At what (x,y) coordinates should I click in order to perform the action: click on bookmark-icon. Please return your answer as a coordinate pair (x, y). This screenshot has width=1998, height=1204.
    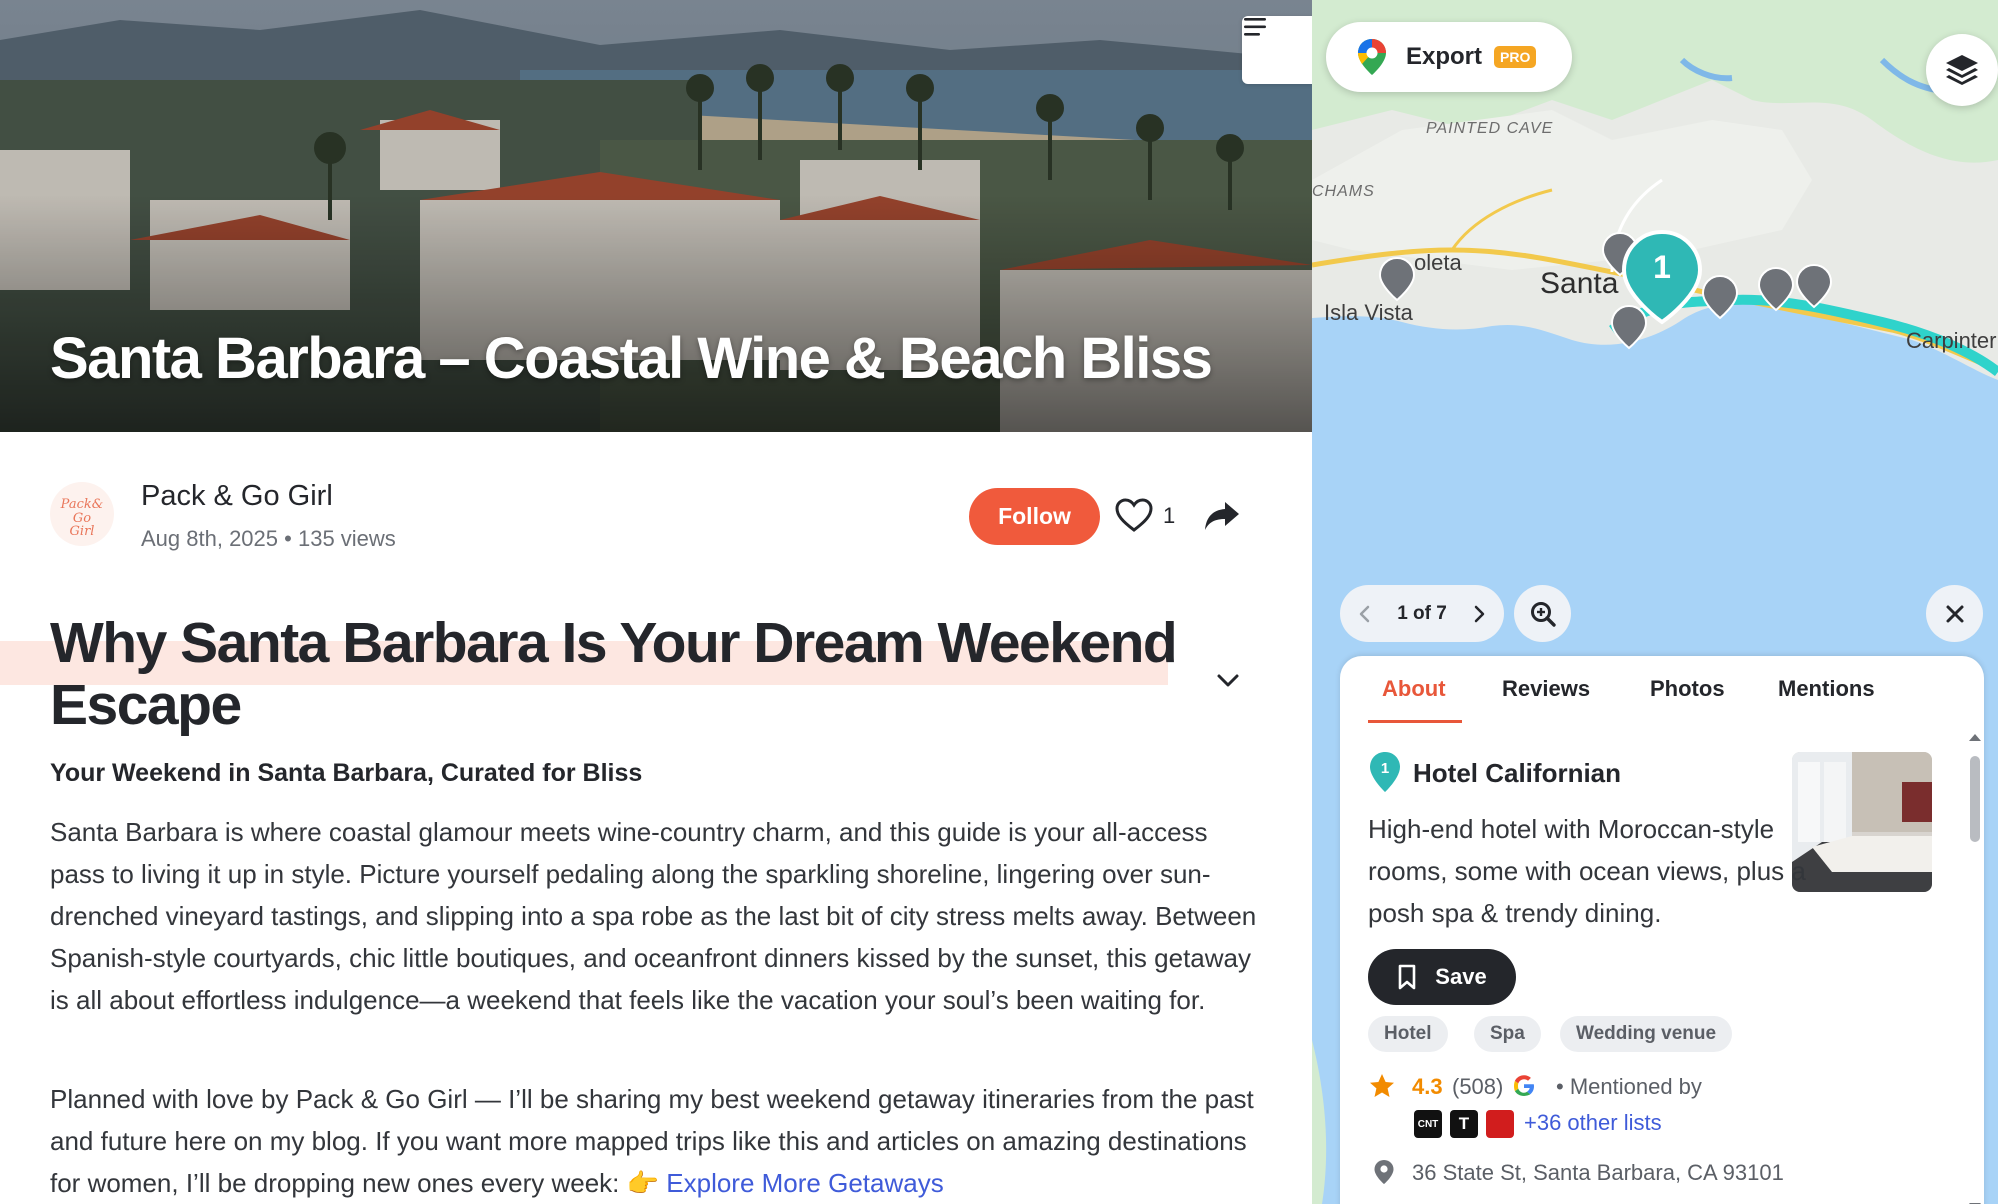
    Looking at the image, I should click on (1407, 977).